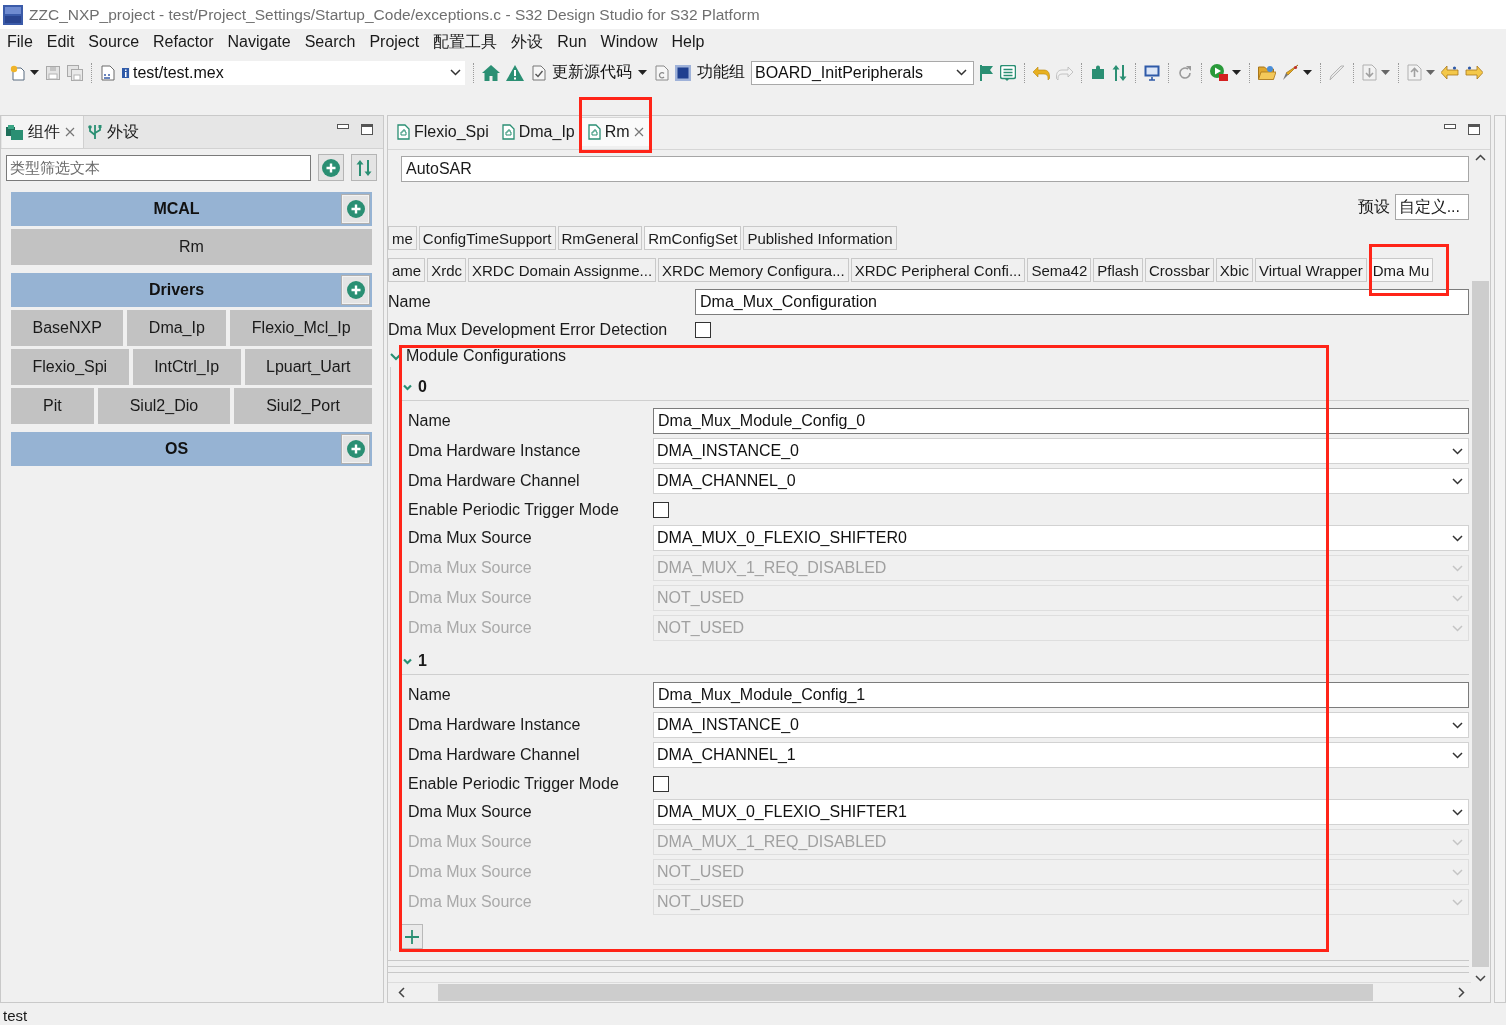 This screenshot has height=1025, width=1506. What do you see at coordinates (935, 169) in the screenshot?
I see `mode-field: AutoSAR` at bounding box center [935, 169].